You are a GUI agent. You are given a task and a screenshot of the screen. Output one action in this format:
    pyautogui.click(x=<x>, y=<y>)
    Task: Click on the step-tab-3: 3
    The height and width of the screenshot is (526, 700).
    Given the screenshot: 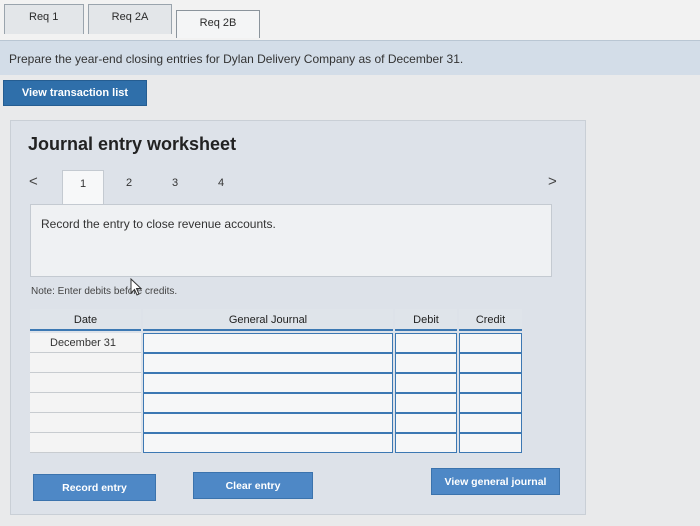 What is the action you would take?
    pyautogui.click(x=175, y=185)
    